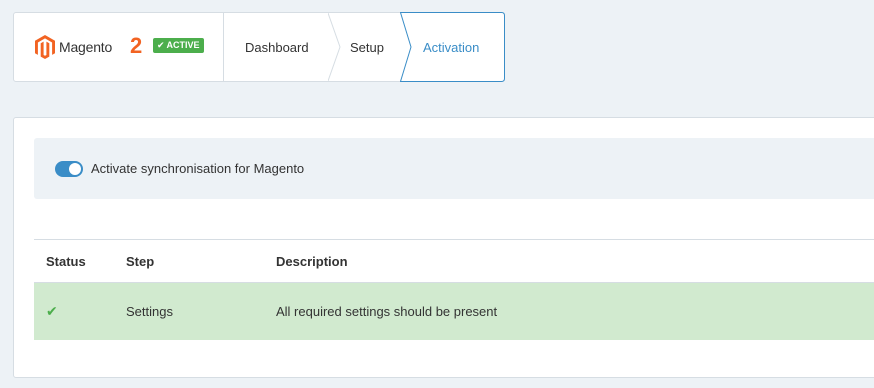 The image size is (874, 388). I want to click on sync-label: Activate synchronisation for Magento, so click(198, 168).